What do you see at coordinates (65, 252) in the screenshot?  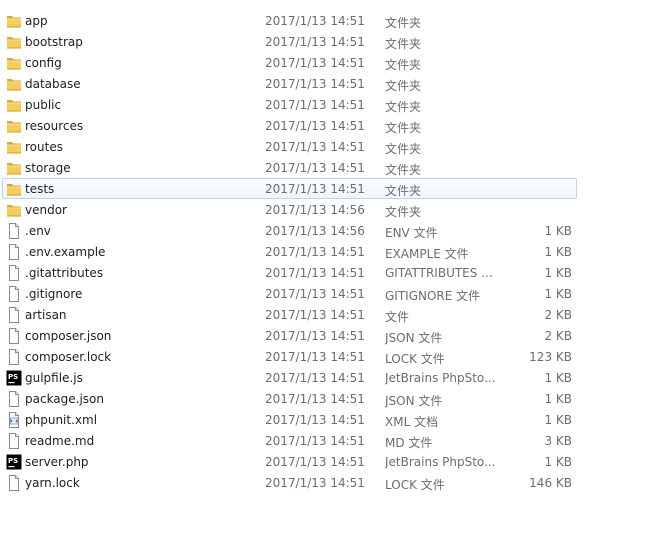 I see `file-name: .env.example` at bounding box center [65, 252].